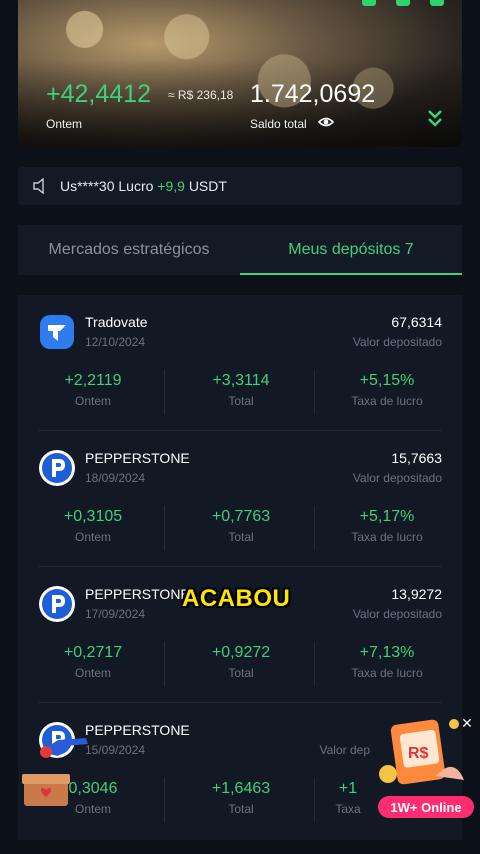 The height and width of the screenshot is (854, 480). What do you see at coordinates (107, 186) in the screenshot?
I see `ticker-user: Us****30 Lucro` at bounding box center [107, 186].